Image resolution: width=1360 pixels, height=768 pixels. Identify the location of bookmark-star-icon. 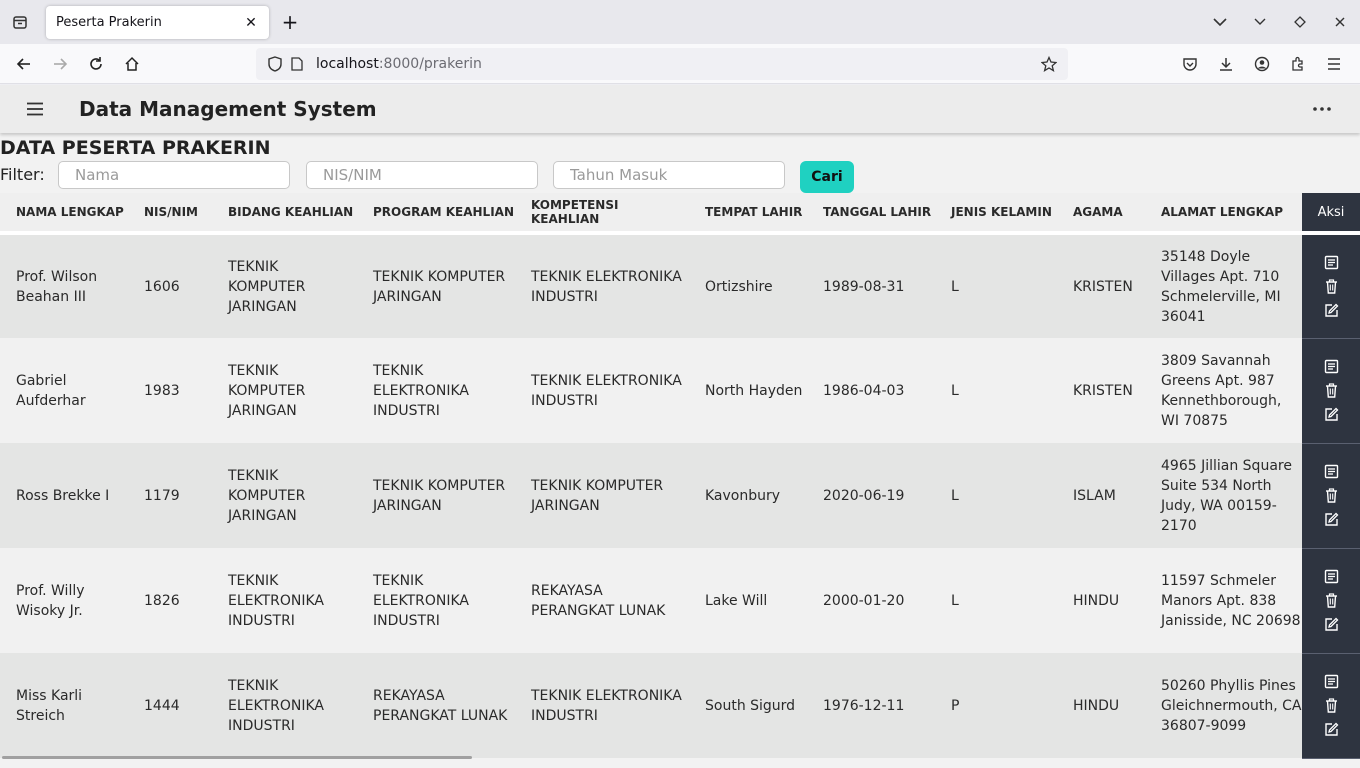
(1049, 64).